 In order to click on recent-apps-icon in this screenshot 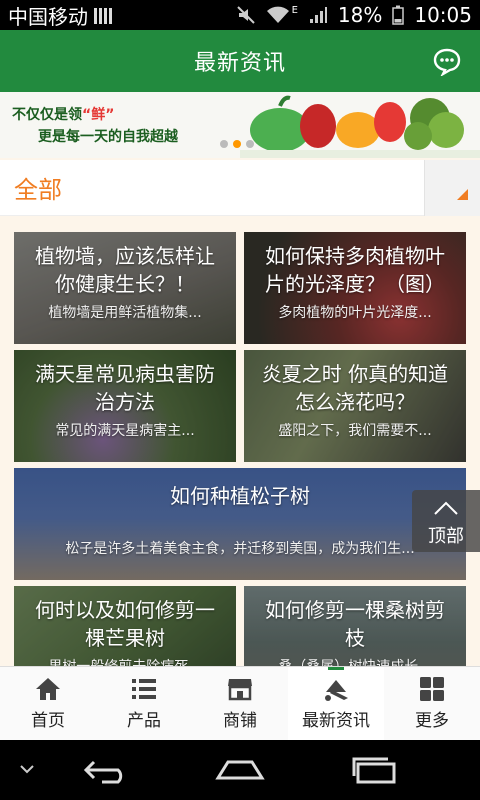, I will do `click(374, 770)`.